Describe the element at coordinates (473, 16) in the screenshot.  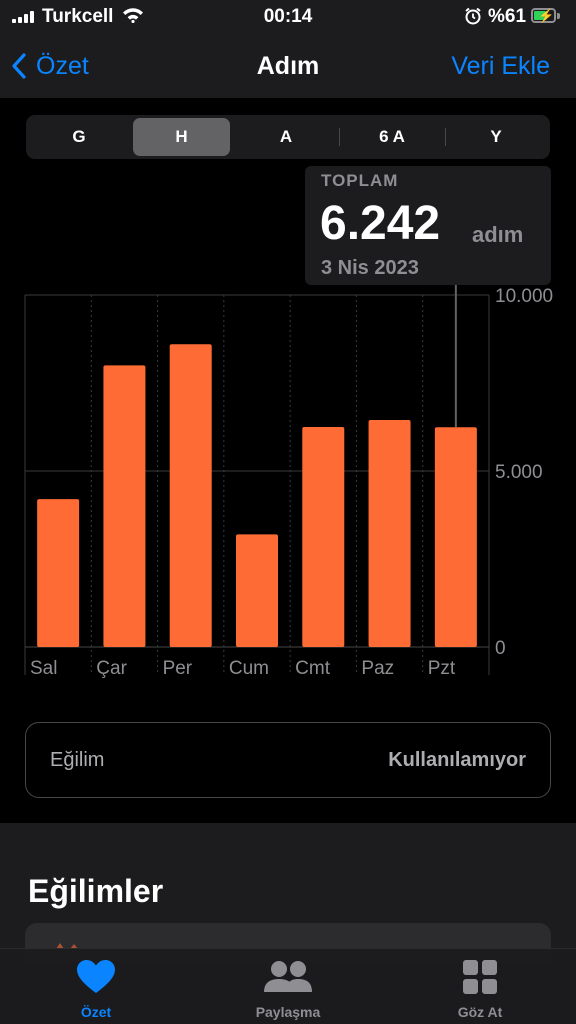
I see `alarm-icon` at that location.